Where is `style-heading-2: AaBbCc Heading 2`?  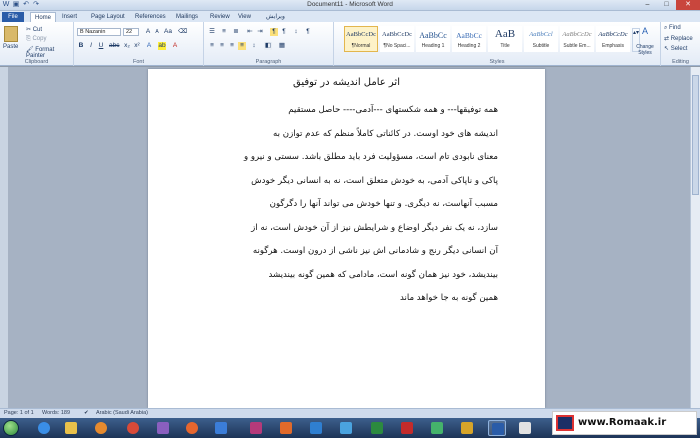
style-heading-2: AaBbCc Heading 2 is located at coordinates (469, 39).